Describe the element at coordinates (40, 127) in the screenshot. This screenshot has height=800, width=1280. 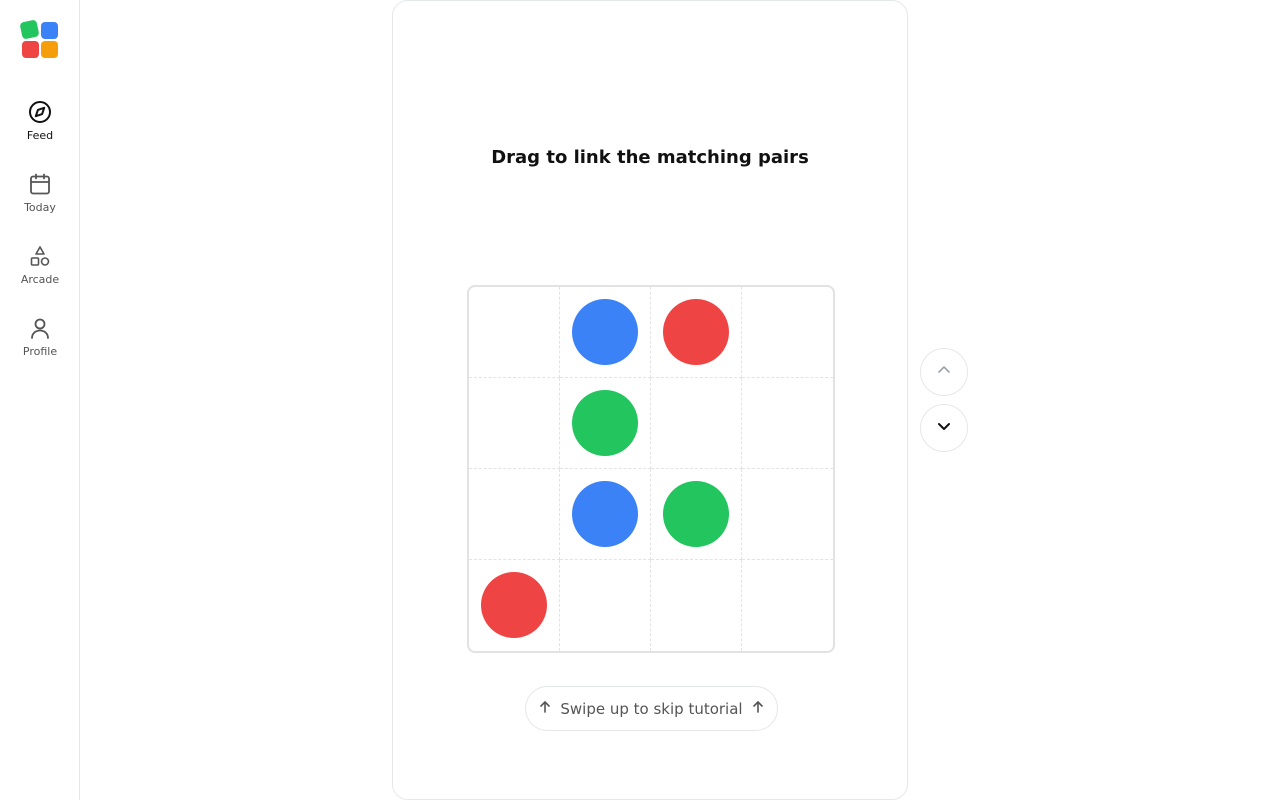
I see `sidebar-item-feed: Feed` at that location.